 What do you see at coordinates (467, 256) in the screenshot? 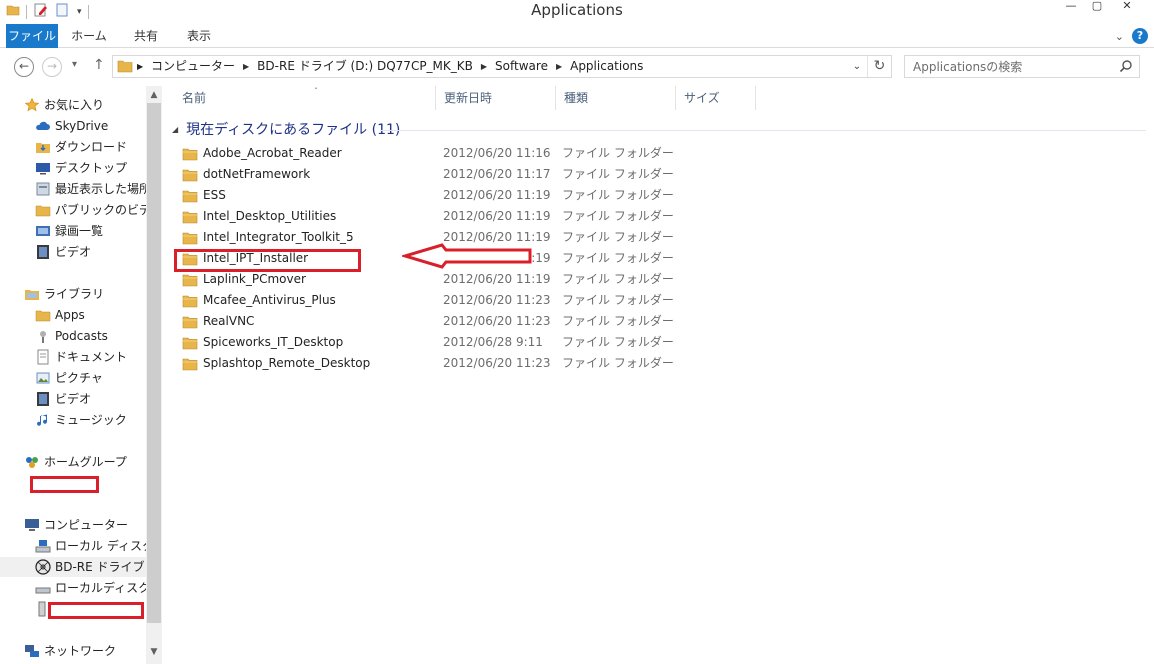
I see `annotation-arrow-icon` at bounding box center [467, 256].